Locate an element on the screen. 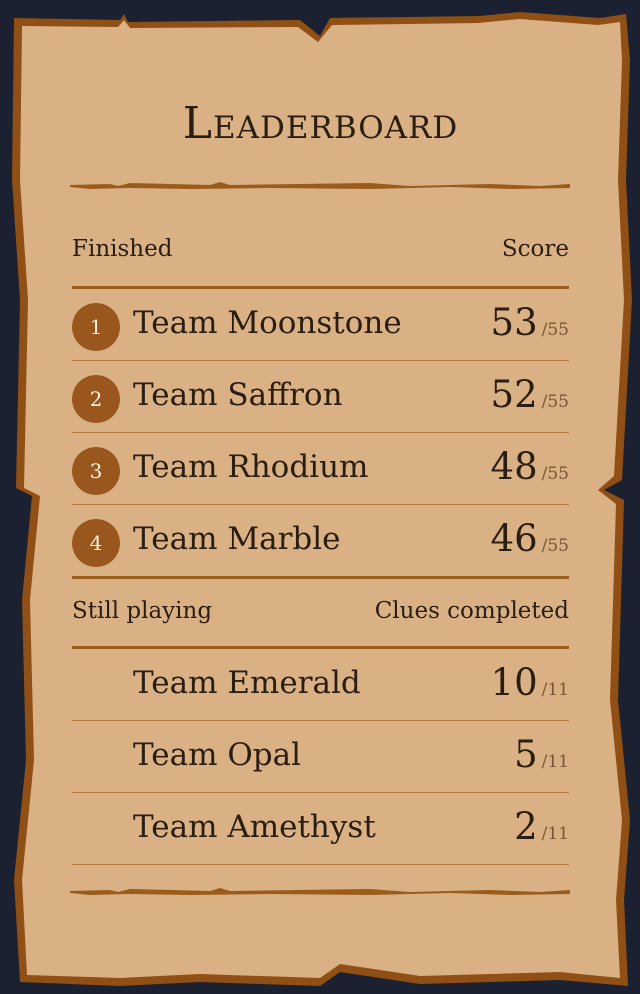 This screenshot has height=994, width=640. team-name: Team Saffron is located at coordinates (238, 395).